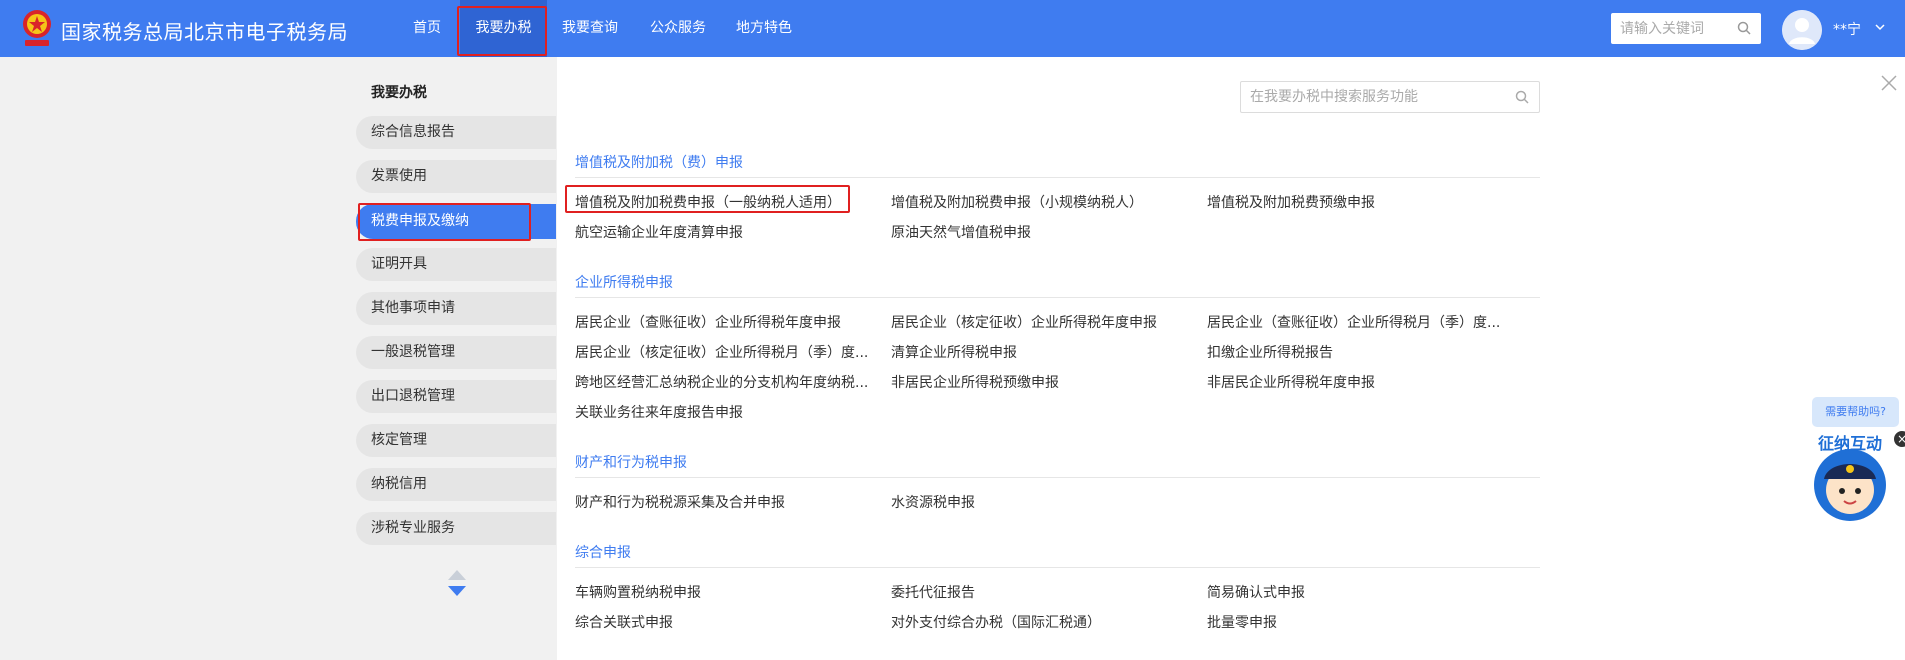 The height and width of the screenshot is (660, 1905). Describe the element at coordinates (975, 382) in the screenshot. I see `link-nonresident-prepay: 非居民企业所得税预缴申报` at that location.